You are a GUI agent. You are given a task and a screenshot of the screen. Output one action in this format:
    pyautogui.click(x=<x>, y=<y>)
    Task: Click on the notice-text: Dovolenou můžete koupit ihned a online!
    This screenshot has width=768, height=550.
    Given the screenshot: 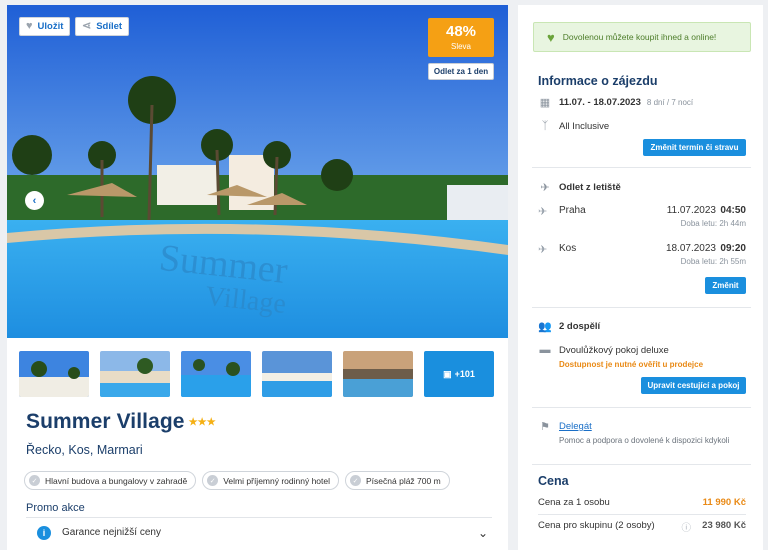 What is the action you would take?
    pyautogui.click(x=639, y=37)
    